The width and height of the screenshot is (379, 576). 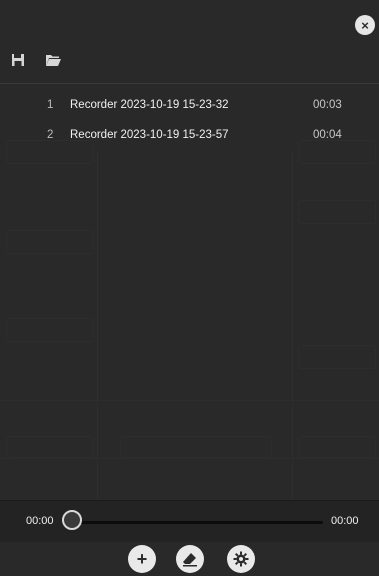 I want to click on plus-icon: +, so click(x=142, y=558).